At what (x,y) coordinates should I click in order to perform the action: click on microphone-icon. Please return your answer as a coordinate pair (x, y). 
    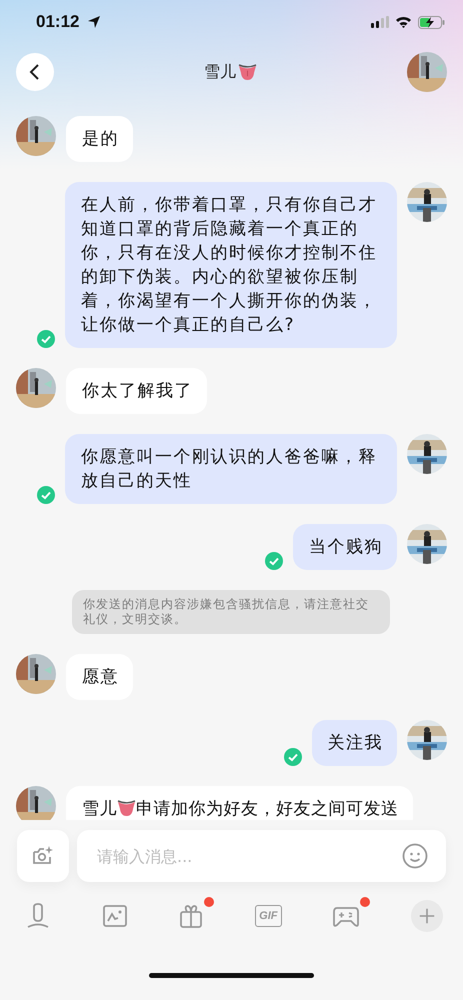
    Looking at the image, I should click on (38, 916).